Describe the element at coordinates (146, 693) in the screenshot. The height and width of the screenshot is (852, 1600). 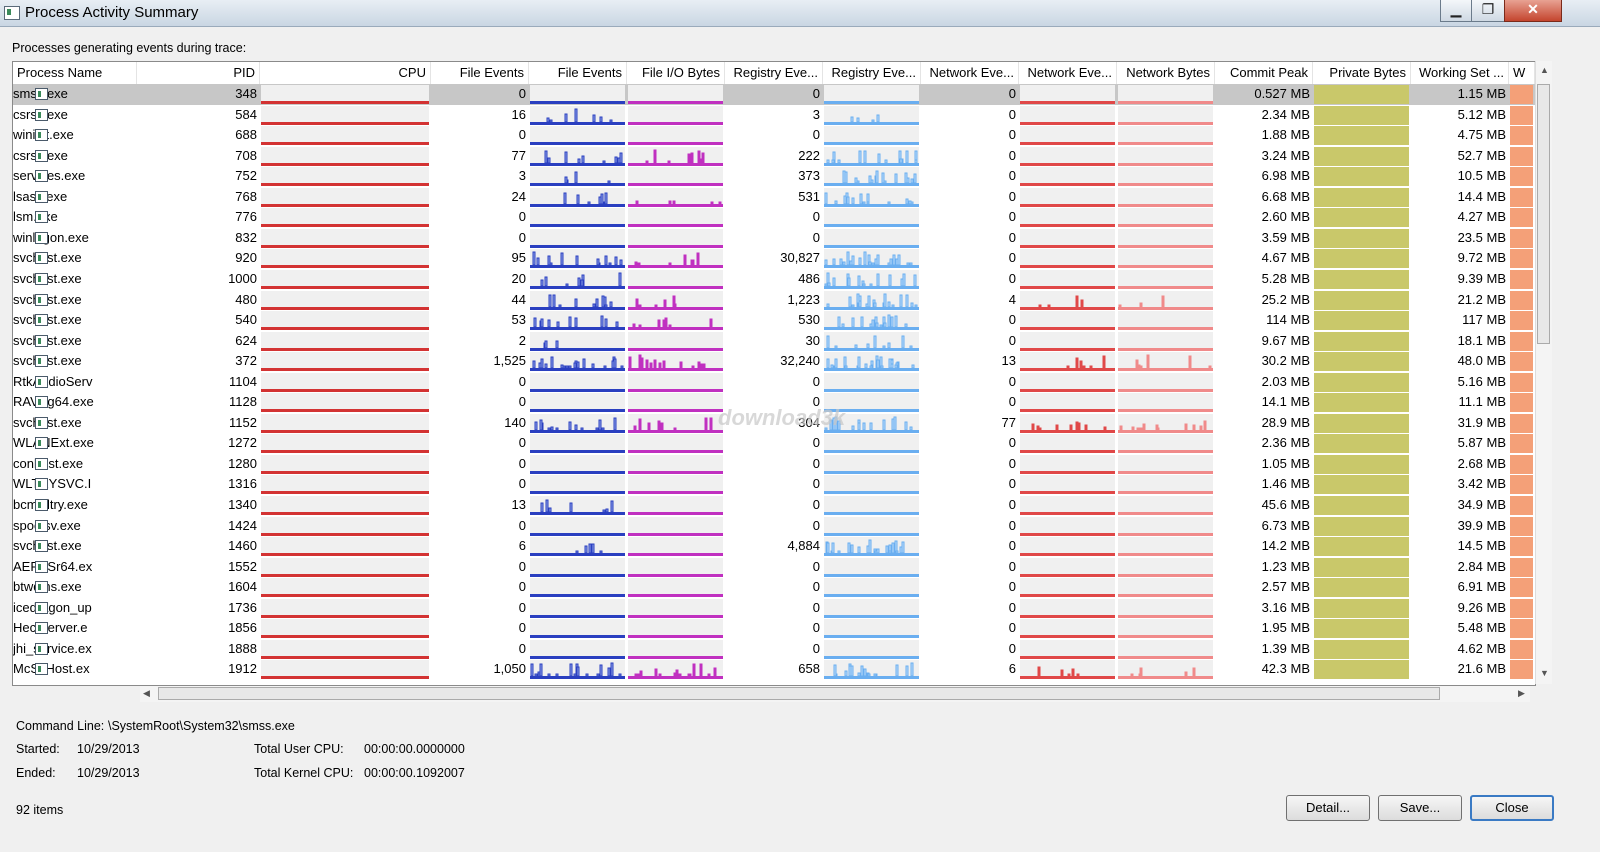
I see `scroll-left-icon: ◀` at that location.